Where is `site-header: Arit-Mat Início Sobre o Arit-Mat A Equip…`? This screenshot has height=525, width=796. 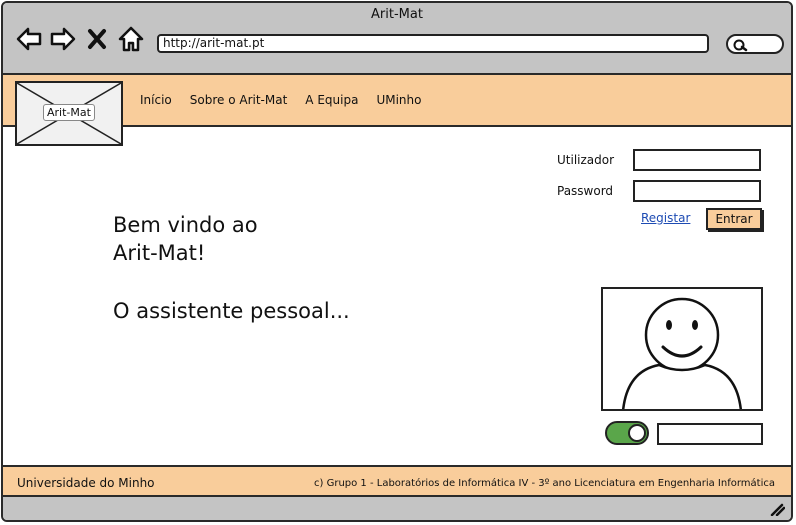
site-header: Arit-Mat Início Sobre o Arit-Mat A Equip… is located at coordinates (397, 110).